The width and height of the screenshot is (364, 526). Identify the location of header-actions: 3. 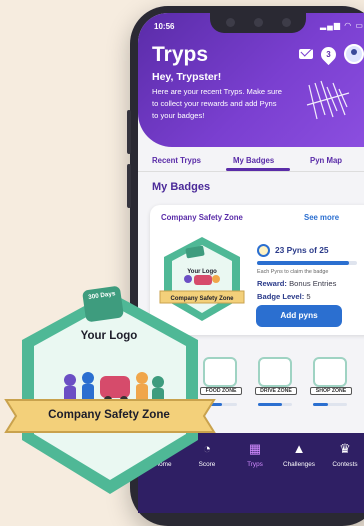
(331, 54).